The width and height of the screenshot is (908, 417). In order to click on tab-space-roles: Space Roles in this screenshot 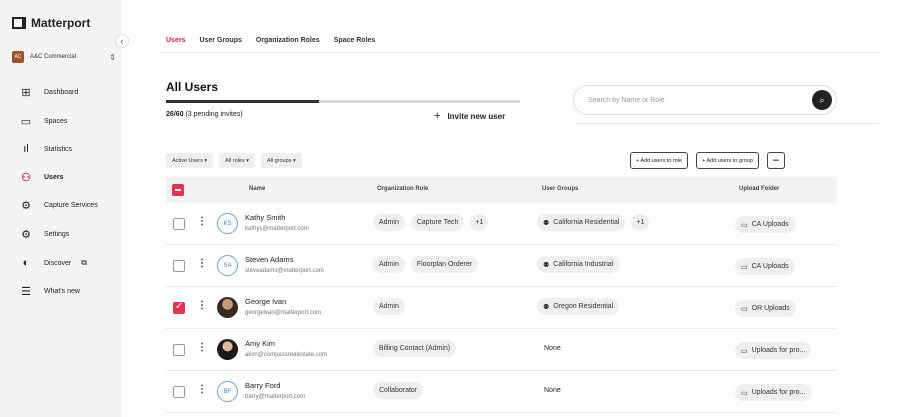, I will do `click(355, 43)`.